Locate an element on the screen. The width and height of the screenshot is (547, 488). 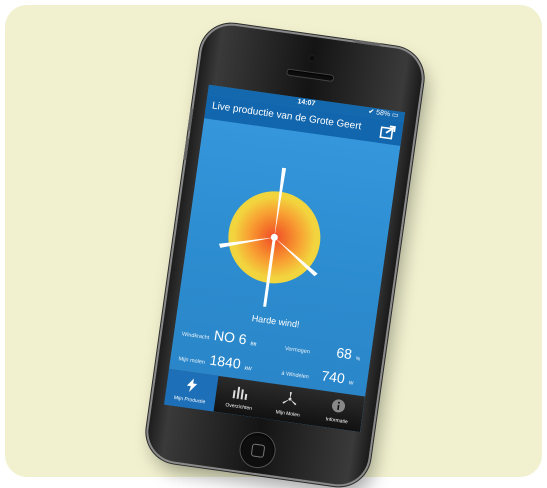
tab-informatie: Informatie is located at coordinates (338, 411).